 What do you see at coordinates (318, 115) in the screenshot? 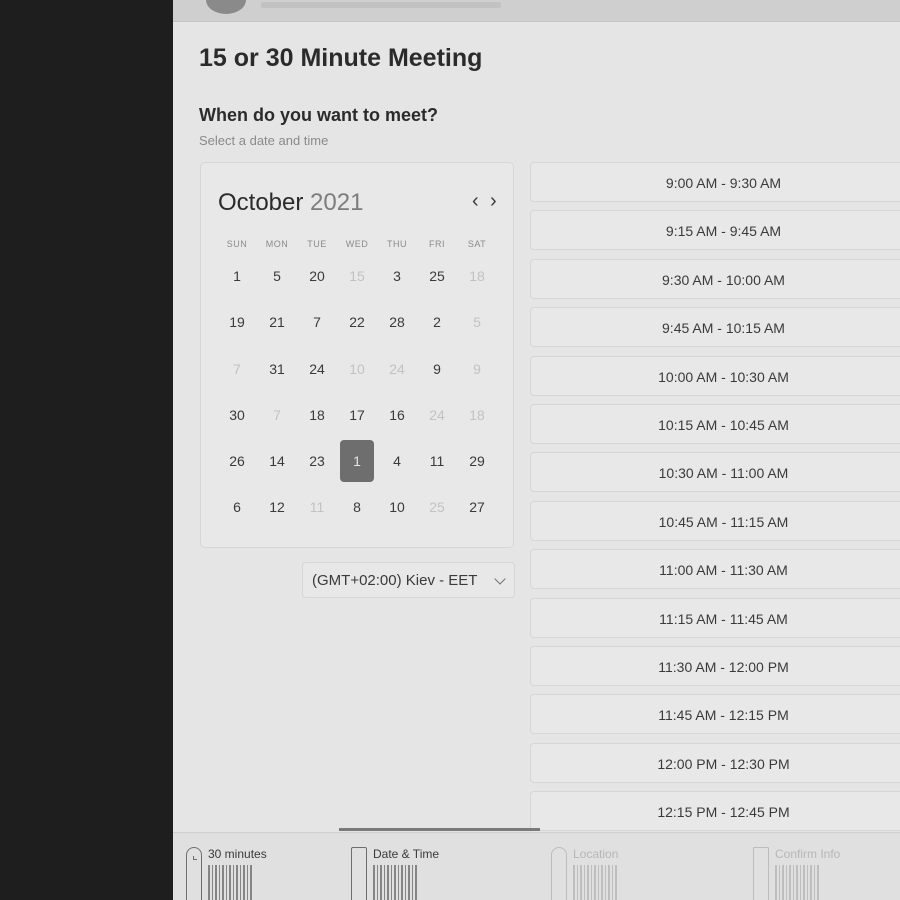
I see `section-heading: When do you want to meet?` at bounding box center [318, 115].